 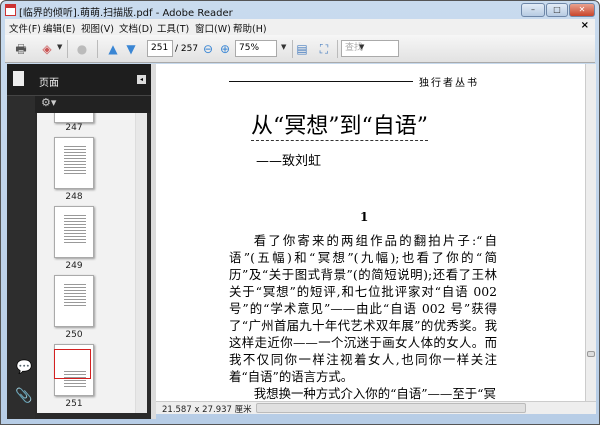 I want to click on article-subtitle: ——致刘虹, so click(x=289, y=161).